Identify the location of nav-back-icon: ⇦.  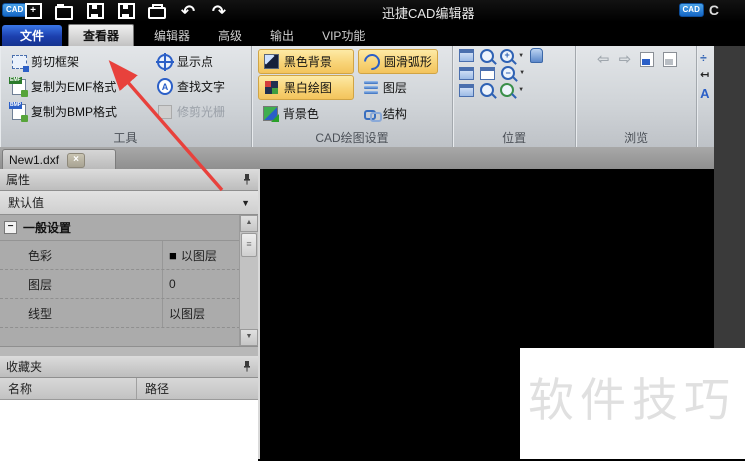
(603, 59).